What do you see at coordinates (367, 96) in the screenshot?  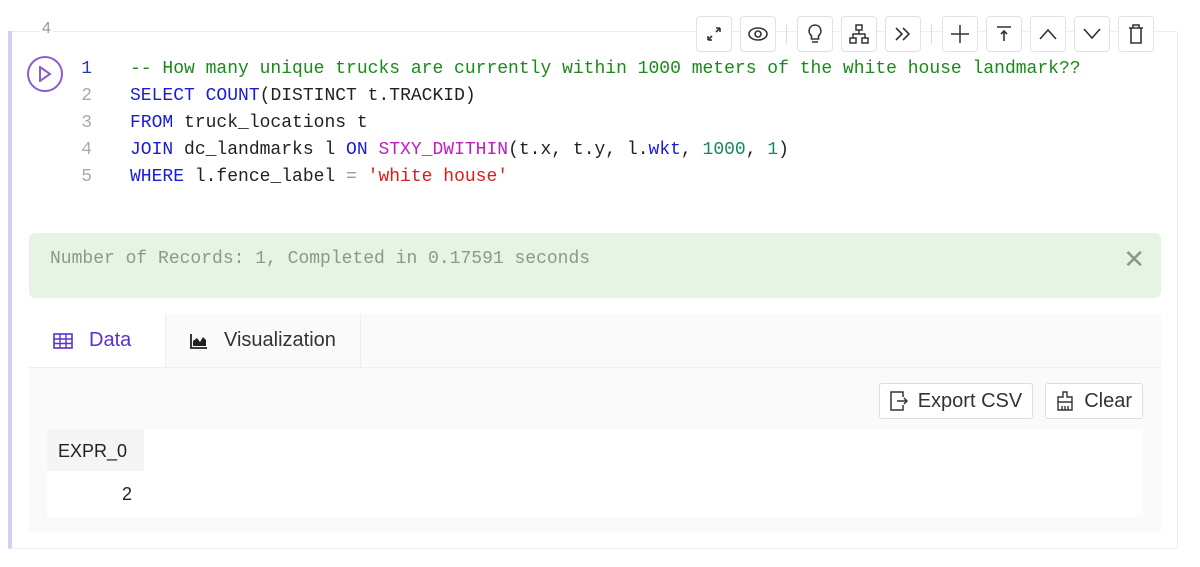 I see `code-token: (DISTINCT t.TRACKID)` at bounding box center [367, 96].